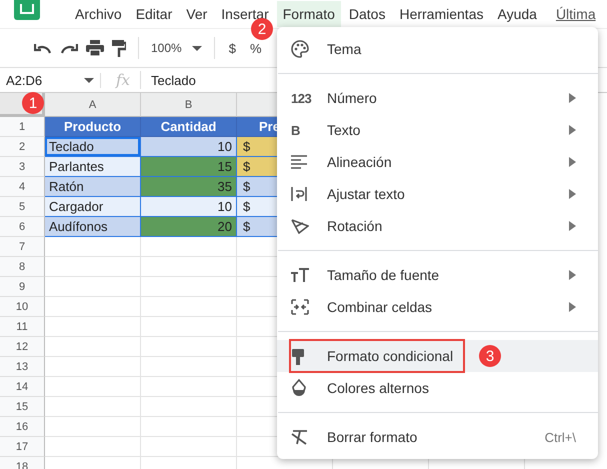  What do you see at coordinates (22, 407) in the screenshot?
I see `row-number: 15` at bounding box center [22, 407].